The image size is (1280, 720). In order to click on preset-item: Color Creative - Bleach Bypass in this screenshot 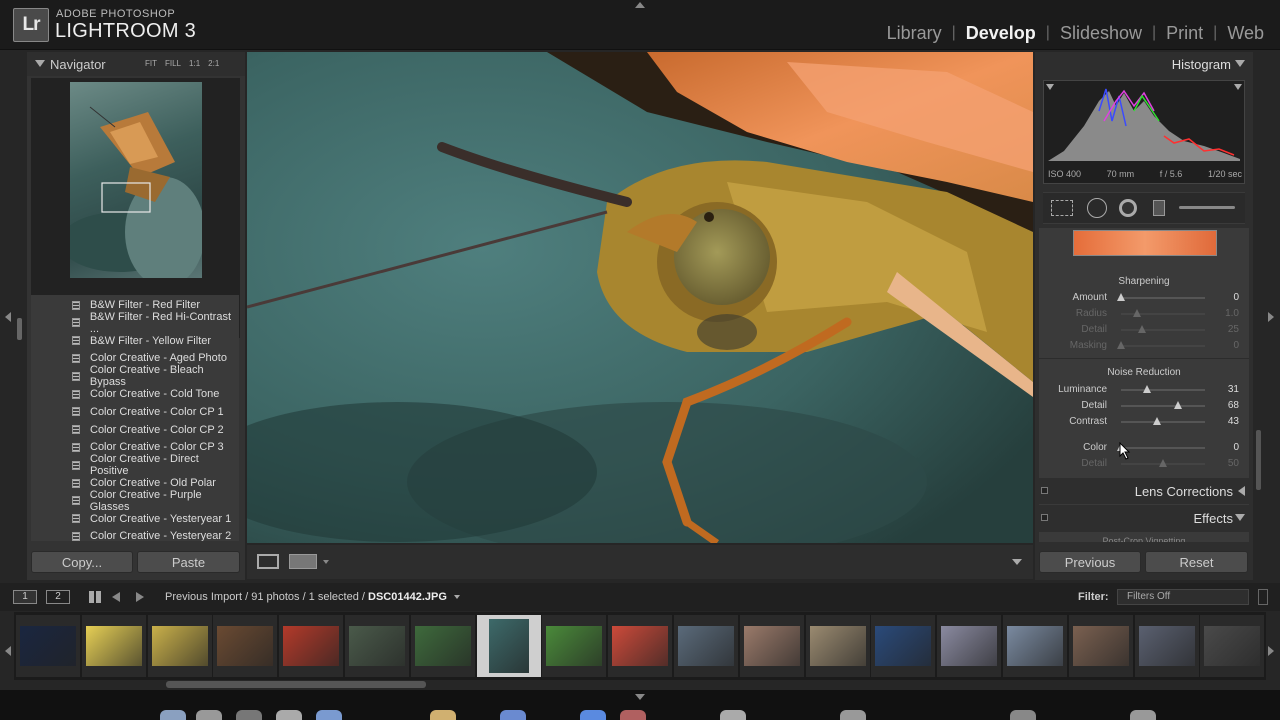, I will do `click(135, 376)`.